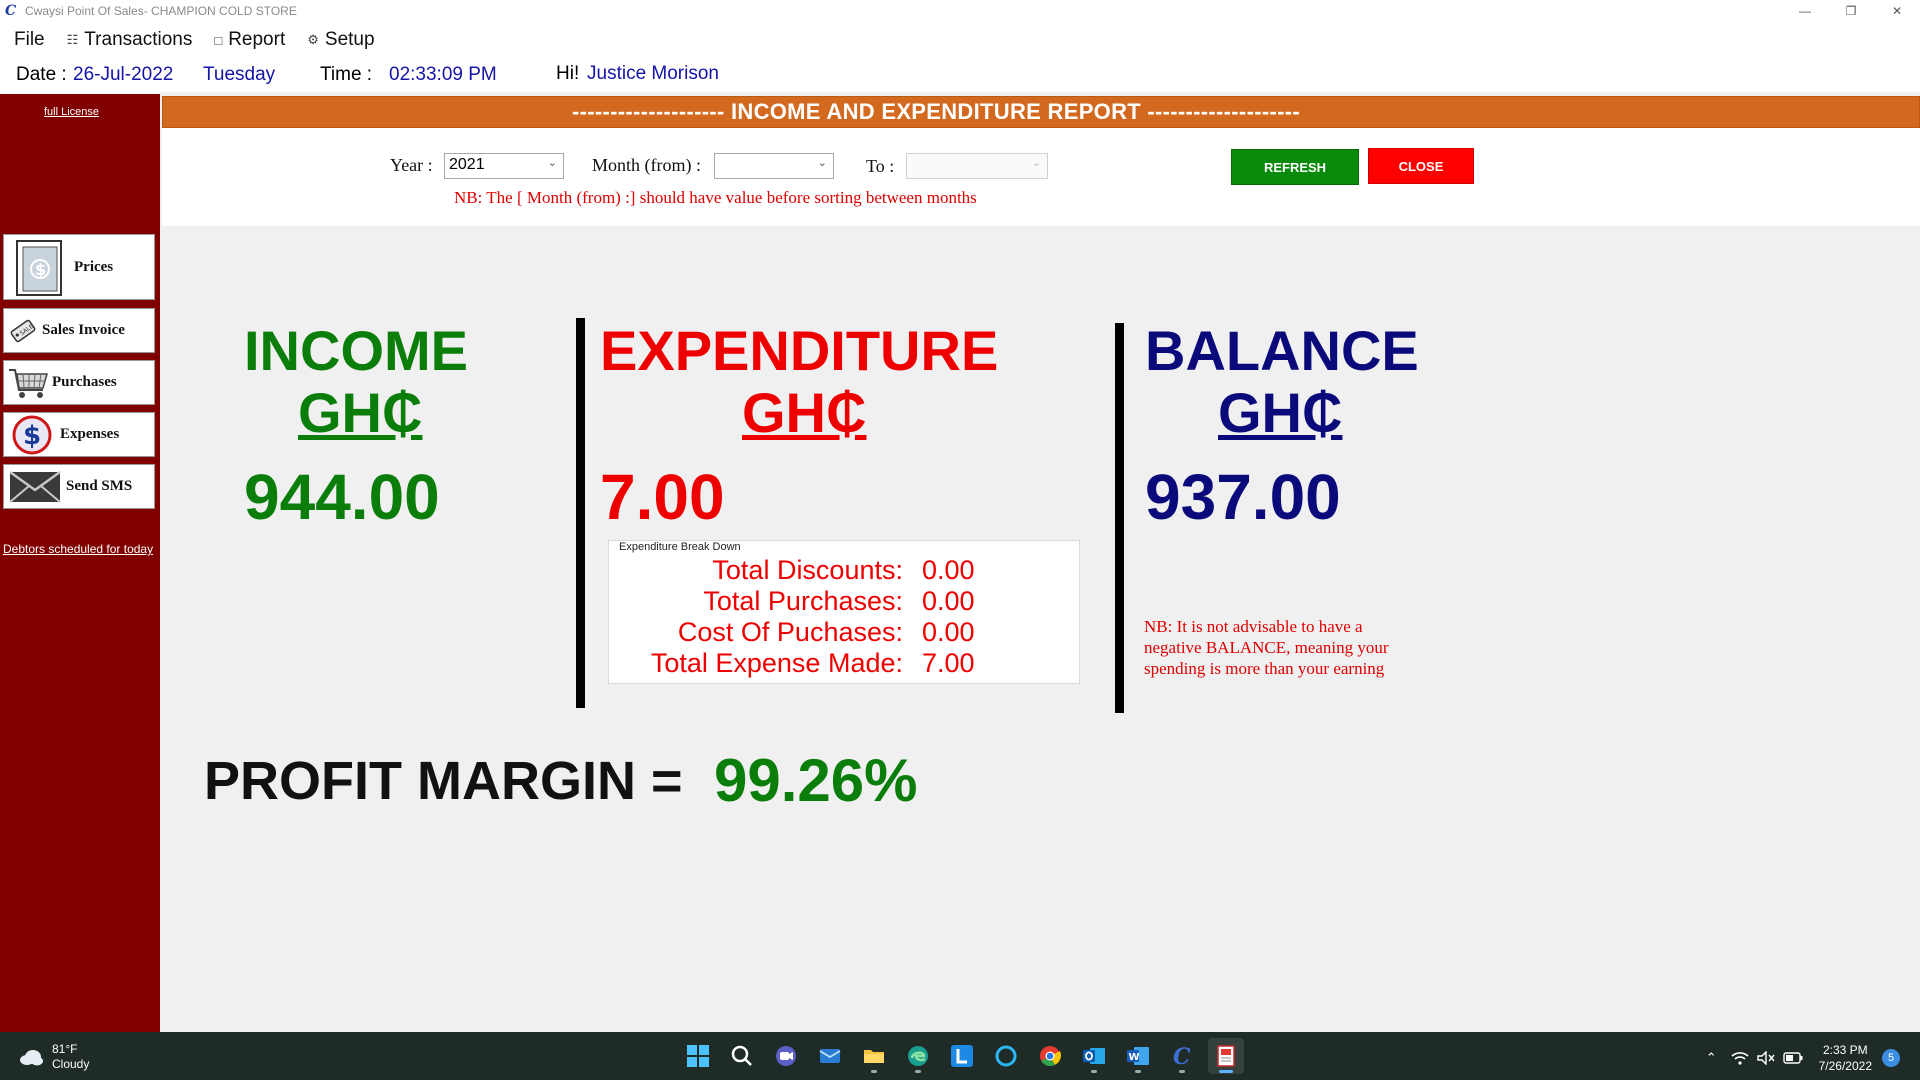 The width and height of the screenshot is (1920, 1080). I want to click on income-currency: GH₵, so click(360, 412).